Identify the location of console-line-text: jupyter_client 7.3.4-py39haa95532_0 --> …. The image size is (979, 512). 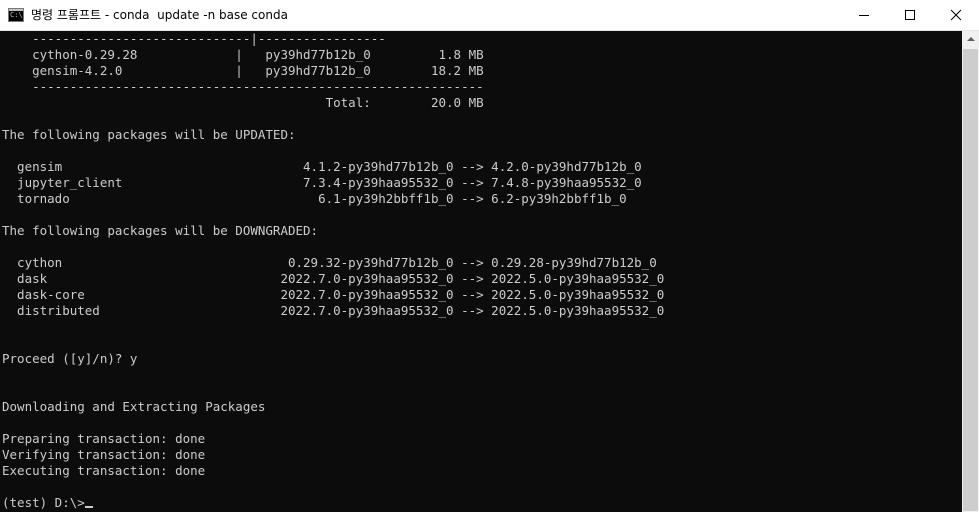
(322, 182).